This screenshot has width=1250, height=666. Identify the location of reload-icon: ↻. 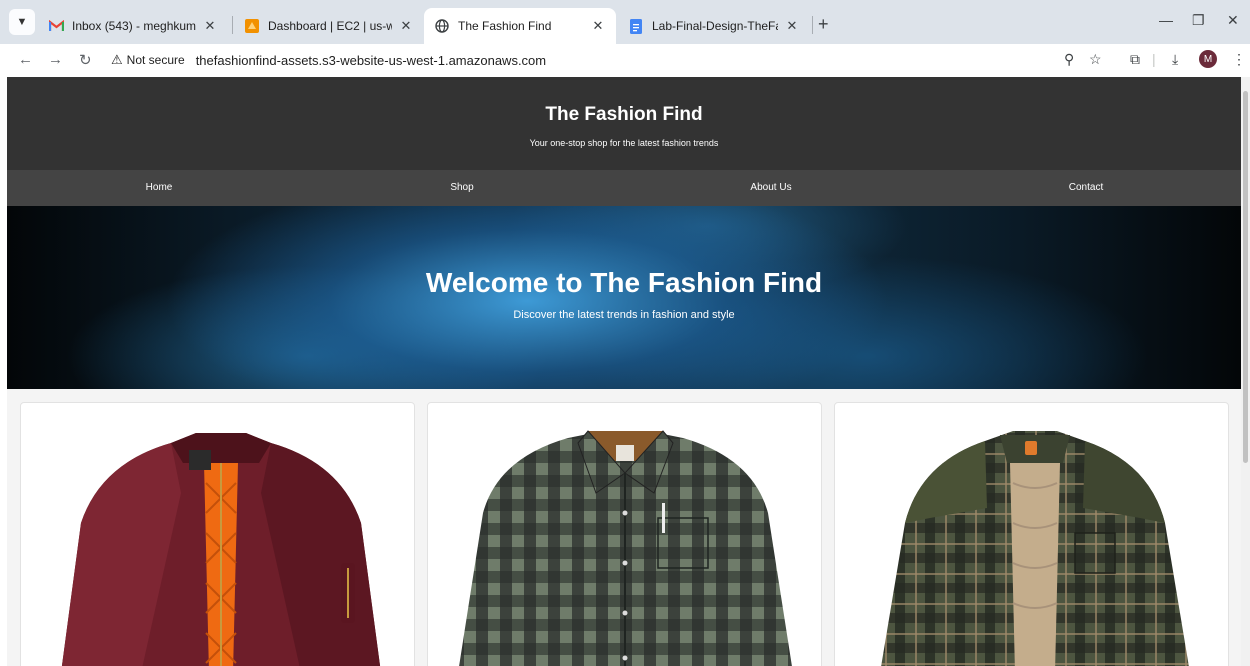
(85, 60).